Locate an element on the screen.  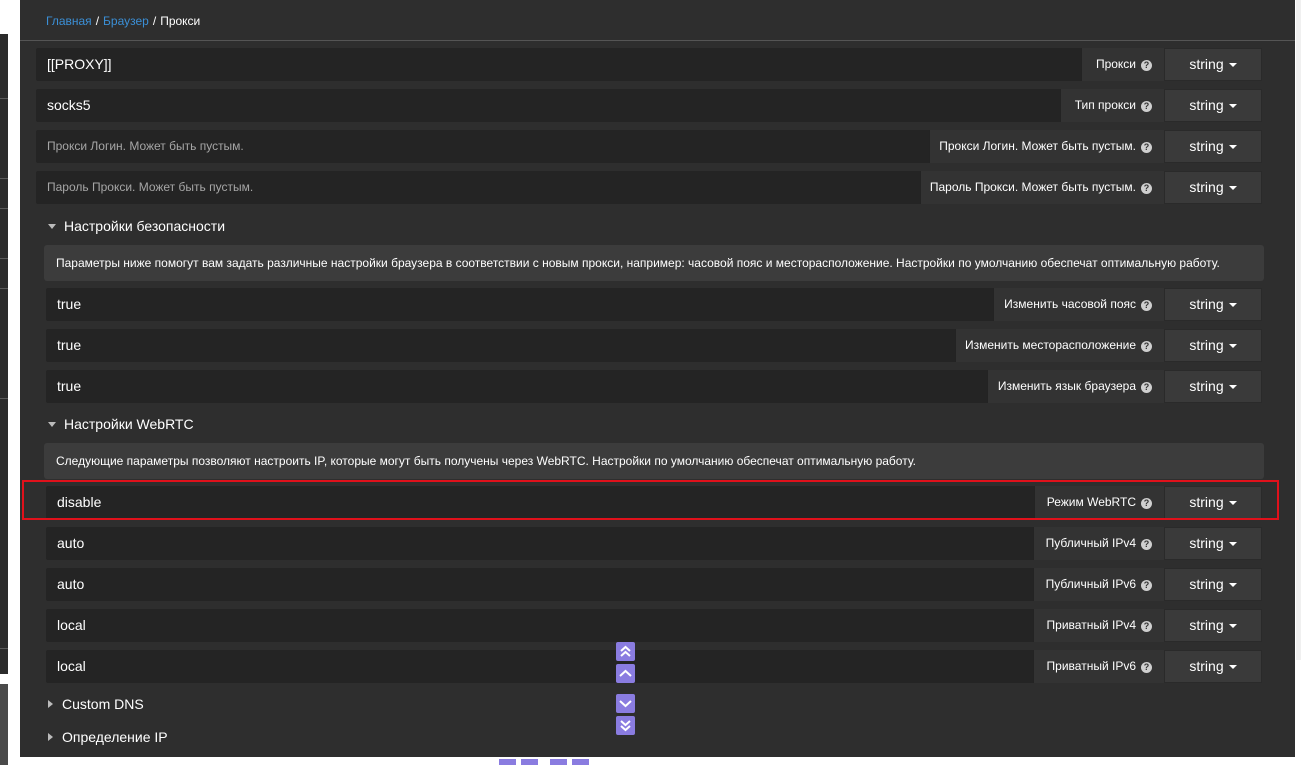
breadcrumb-browser: Браузер is located at coordinates (126, 21).